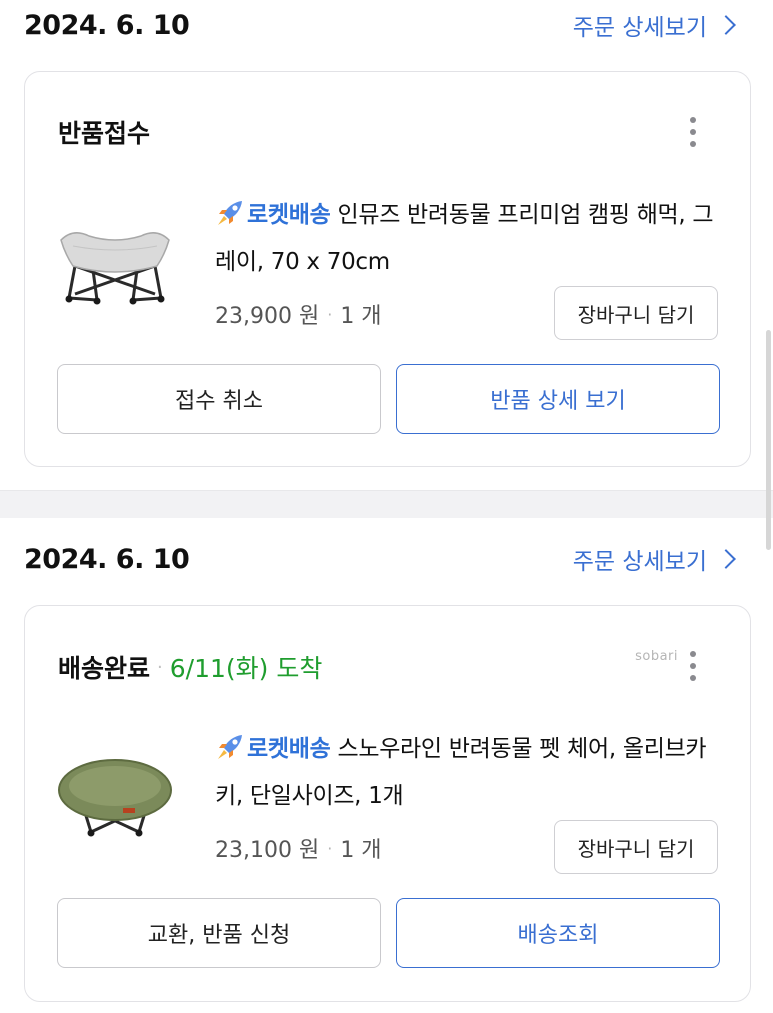 The image size is (773, 1013). I want to click on price-line: 23,100 원 · 1 개, so click(298, 848).